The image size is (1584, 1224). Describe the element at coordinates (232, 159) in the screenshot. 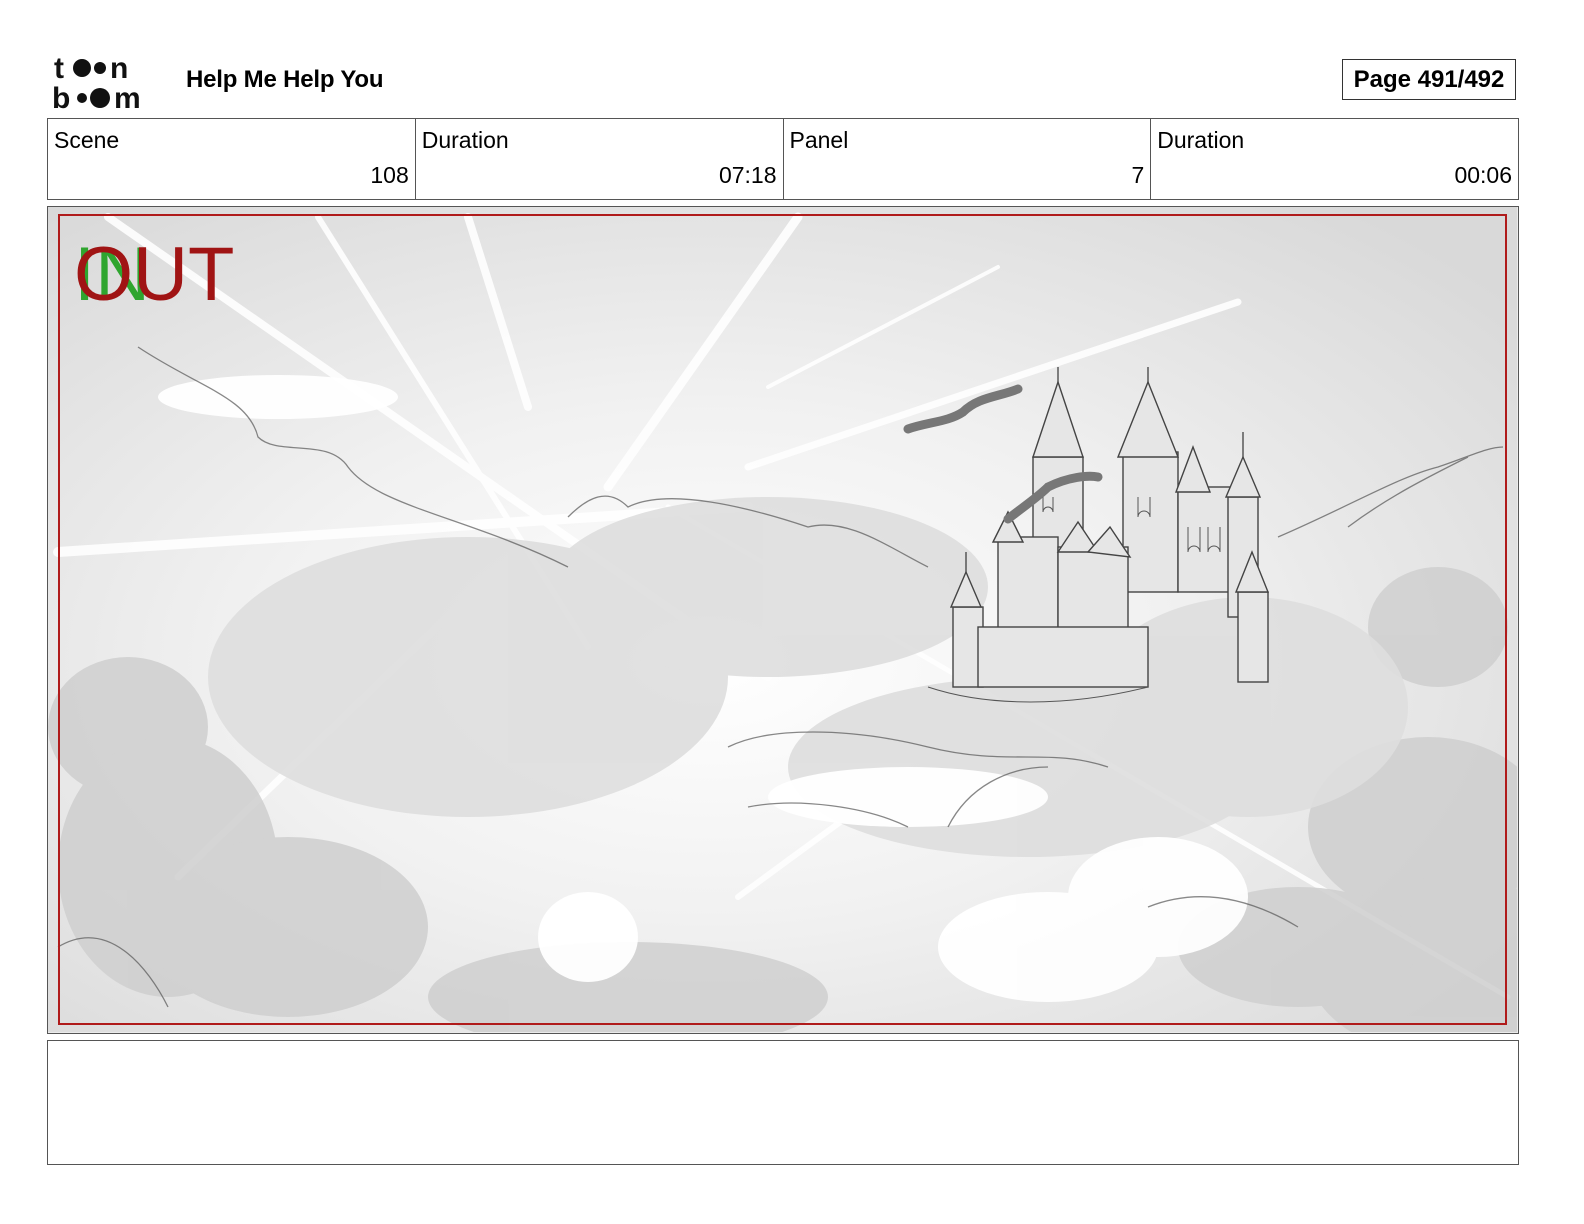

I see `scene-cell: Scene 108` at that location.